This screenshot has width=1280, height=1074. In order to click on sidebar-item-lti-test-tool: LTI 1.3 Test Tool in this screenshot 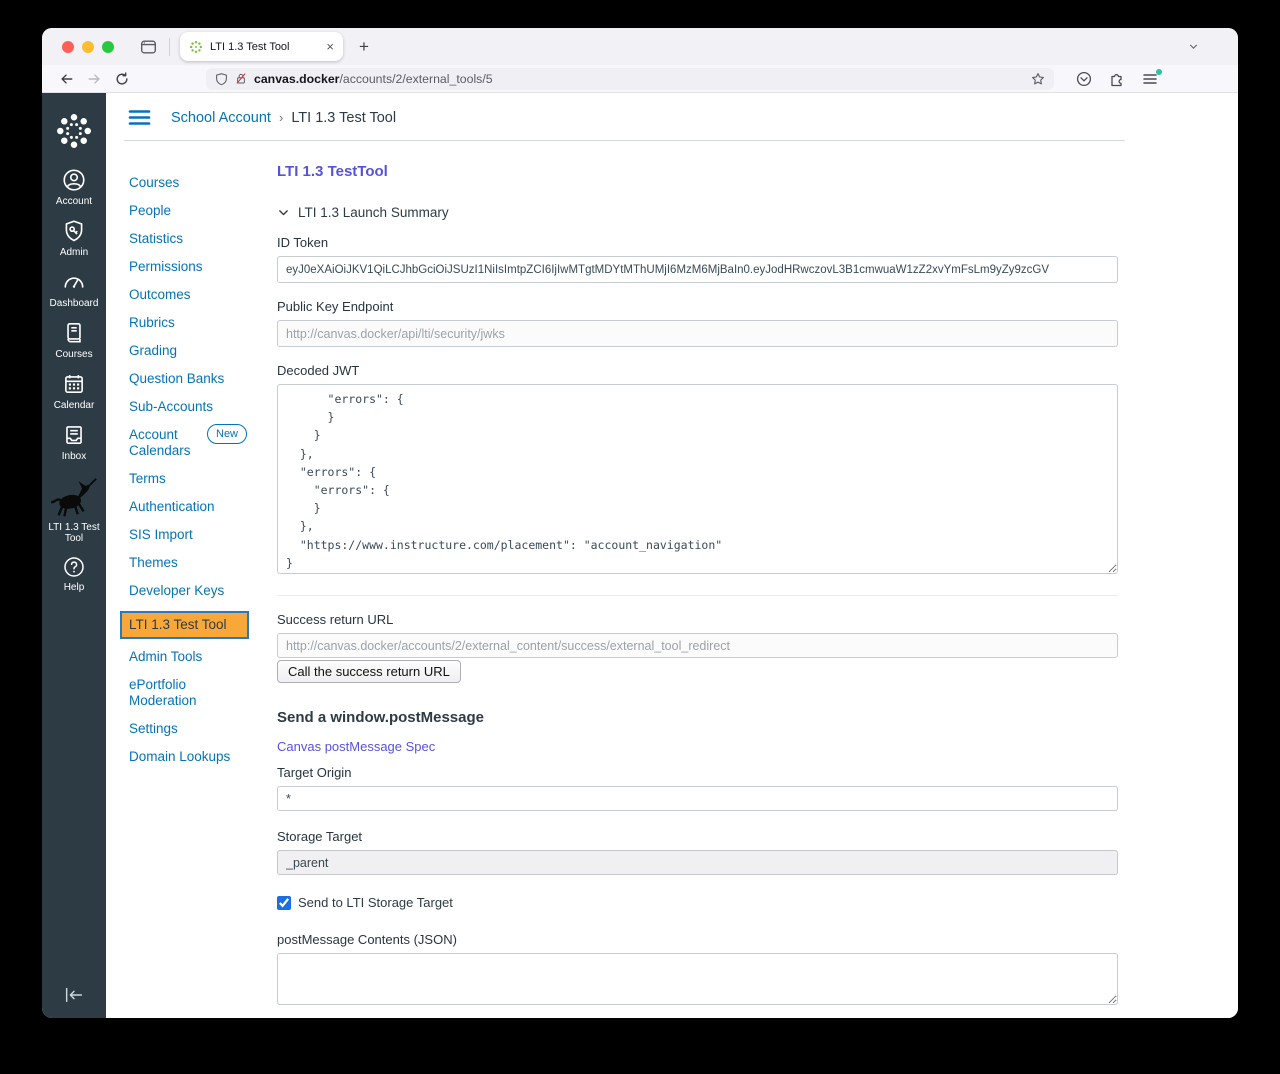, I will do `click(74, 510)`.